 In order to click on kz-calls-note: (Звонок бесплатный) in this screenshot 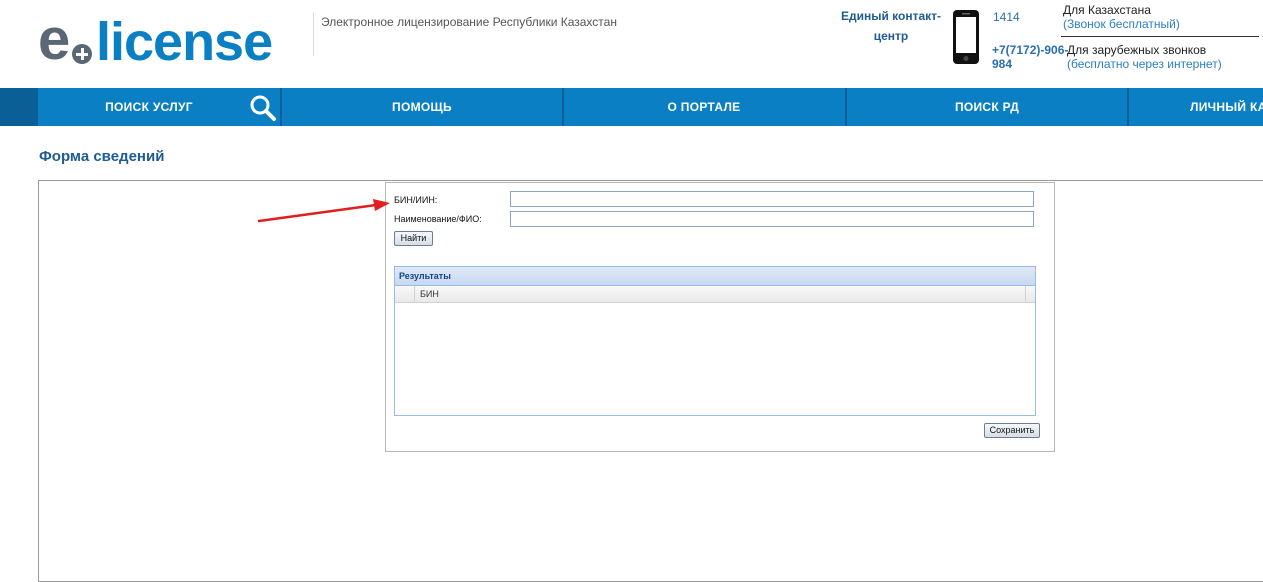, I will do `click(1121, 24)`.